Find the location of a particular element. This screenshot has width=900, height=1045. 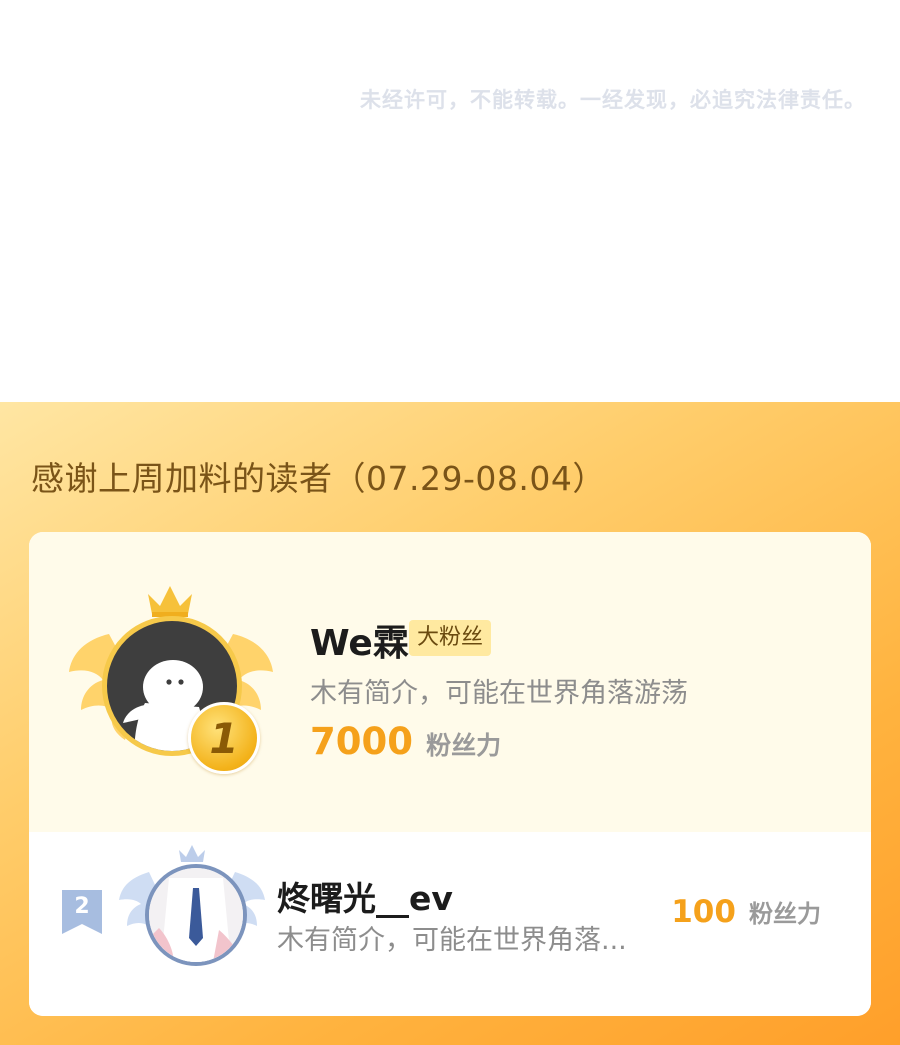

fan-power-value: 7000 is located at coordinates (361, 741).